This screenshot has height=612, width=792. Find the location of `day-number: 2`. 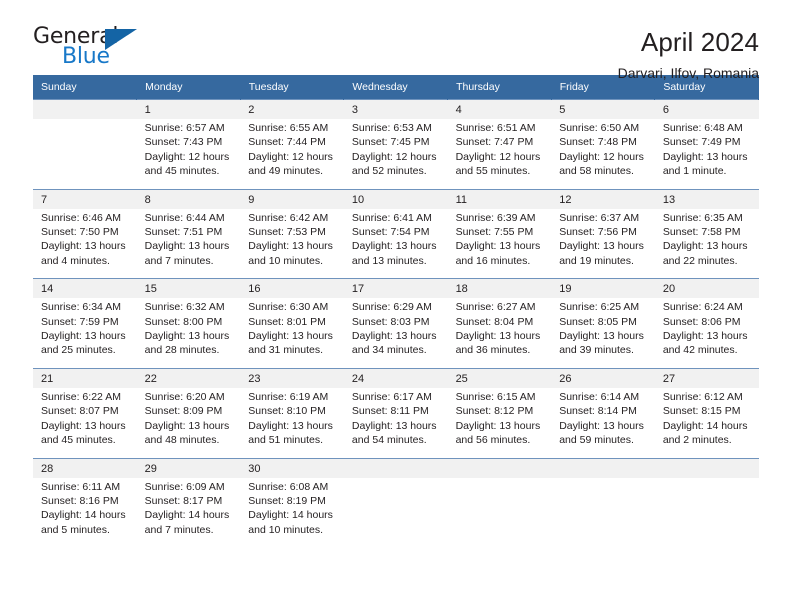

day-number: 2 is located at coordinates (292, 109).